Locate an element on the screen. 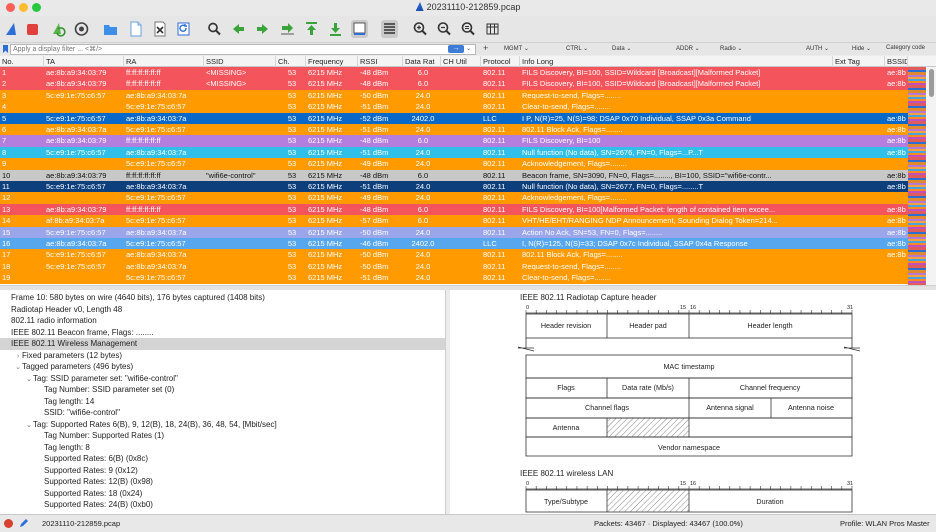 The width and height of the screenshot is (936, 532). column-header-bssid: BSSID is located at coordinates (896, 61).